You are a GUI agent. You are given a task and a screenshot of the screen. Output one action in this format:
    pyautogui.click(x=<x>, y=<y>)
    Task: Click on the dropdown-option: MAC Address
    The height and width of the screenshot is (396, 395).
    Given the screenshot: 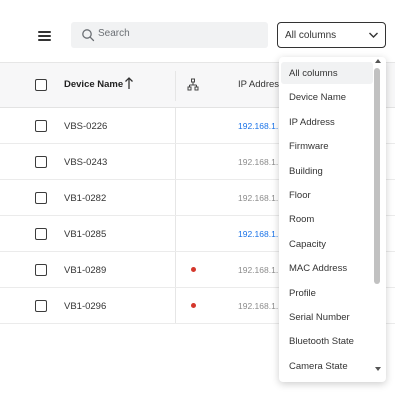 What is the action you would take?
    pyautogui.click(x=327, y=268)
    